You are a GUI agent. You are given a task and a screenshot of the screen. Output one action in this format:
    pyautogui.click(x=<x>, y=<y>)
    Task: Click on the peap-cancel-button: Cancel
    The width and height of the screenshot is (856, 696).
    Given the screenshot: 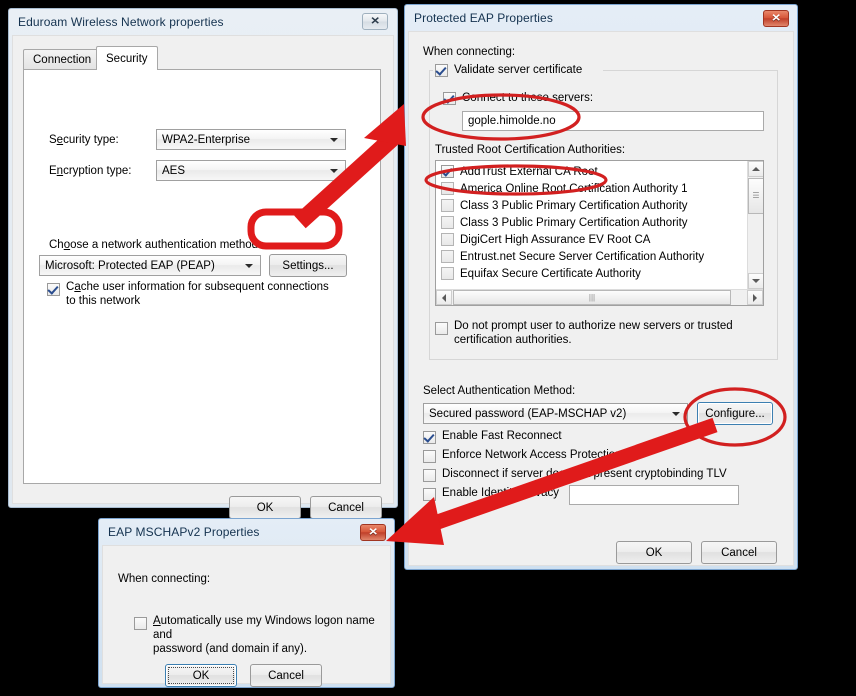 What is the action you would take?
    pyautogui.click(x=739, y=552)
    